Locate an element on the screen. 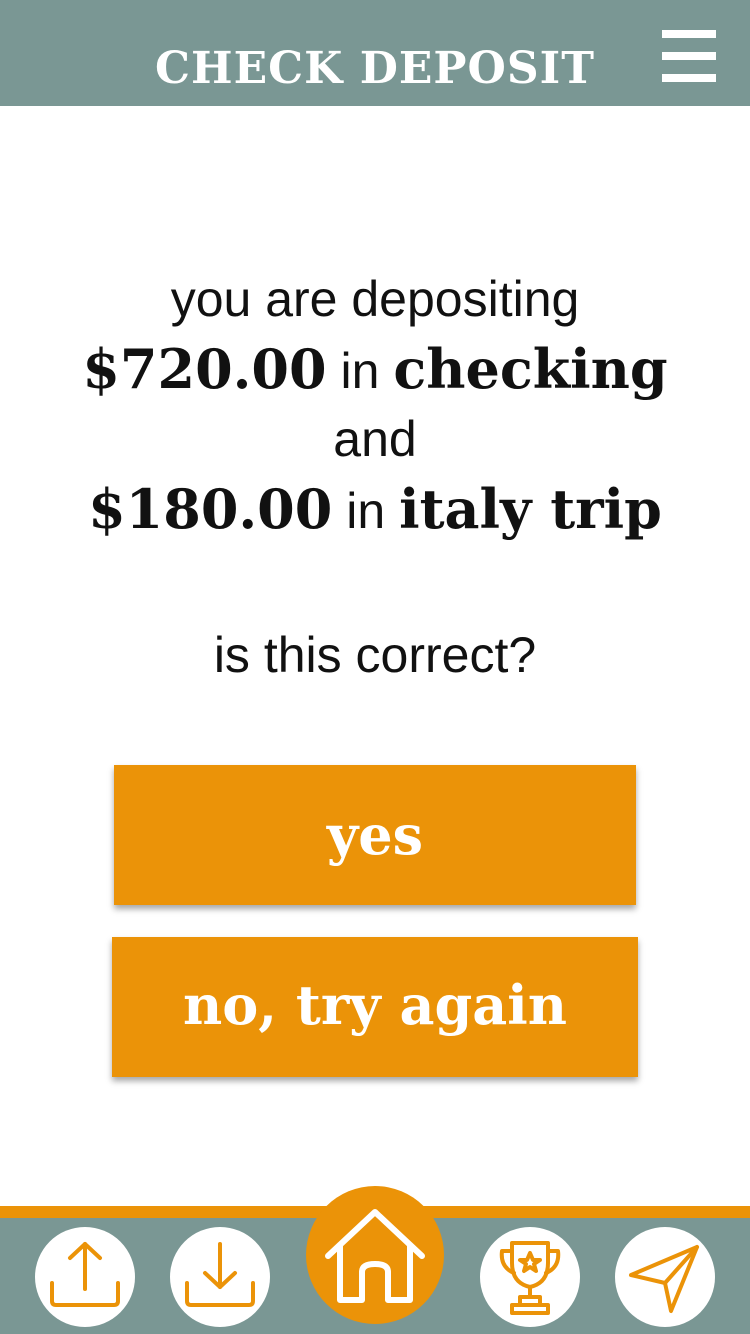 Image resolution: width=750 pixels, height=1334 pixels. tab-upload is located at coordinates (85, 1277).